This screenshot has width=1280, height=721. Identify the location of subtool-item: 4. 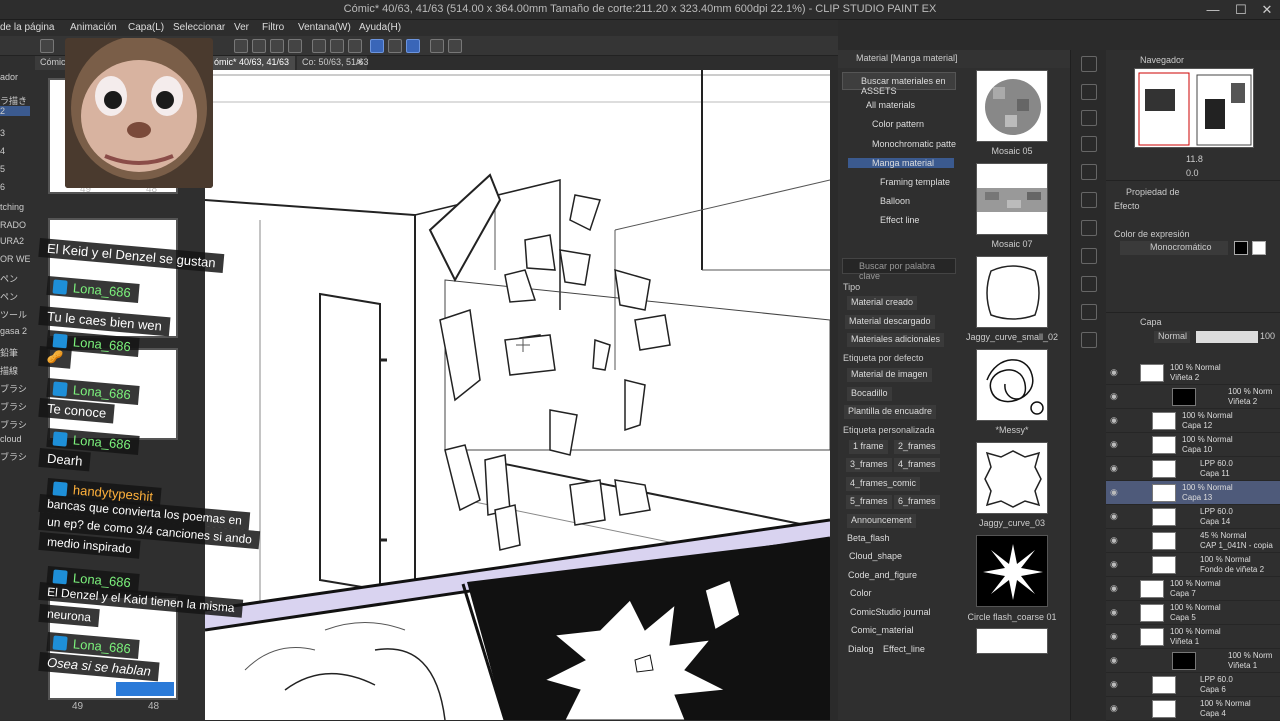
(15, 151).